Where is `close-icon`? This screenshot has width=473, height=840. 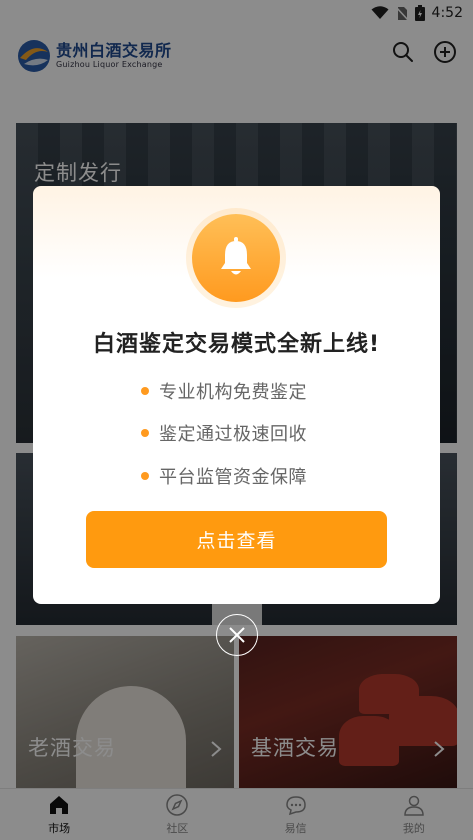
close-icon is located at coordinates (237, 635).